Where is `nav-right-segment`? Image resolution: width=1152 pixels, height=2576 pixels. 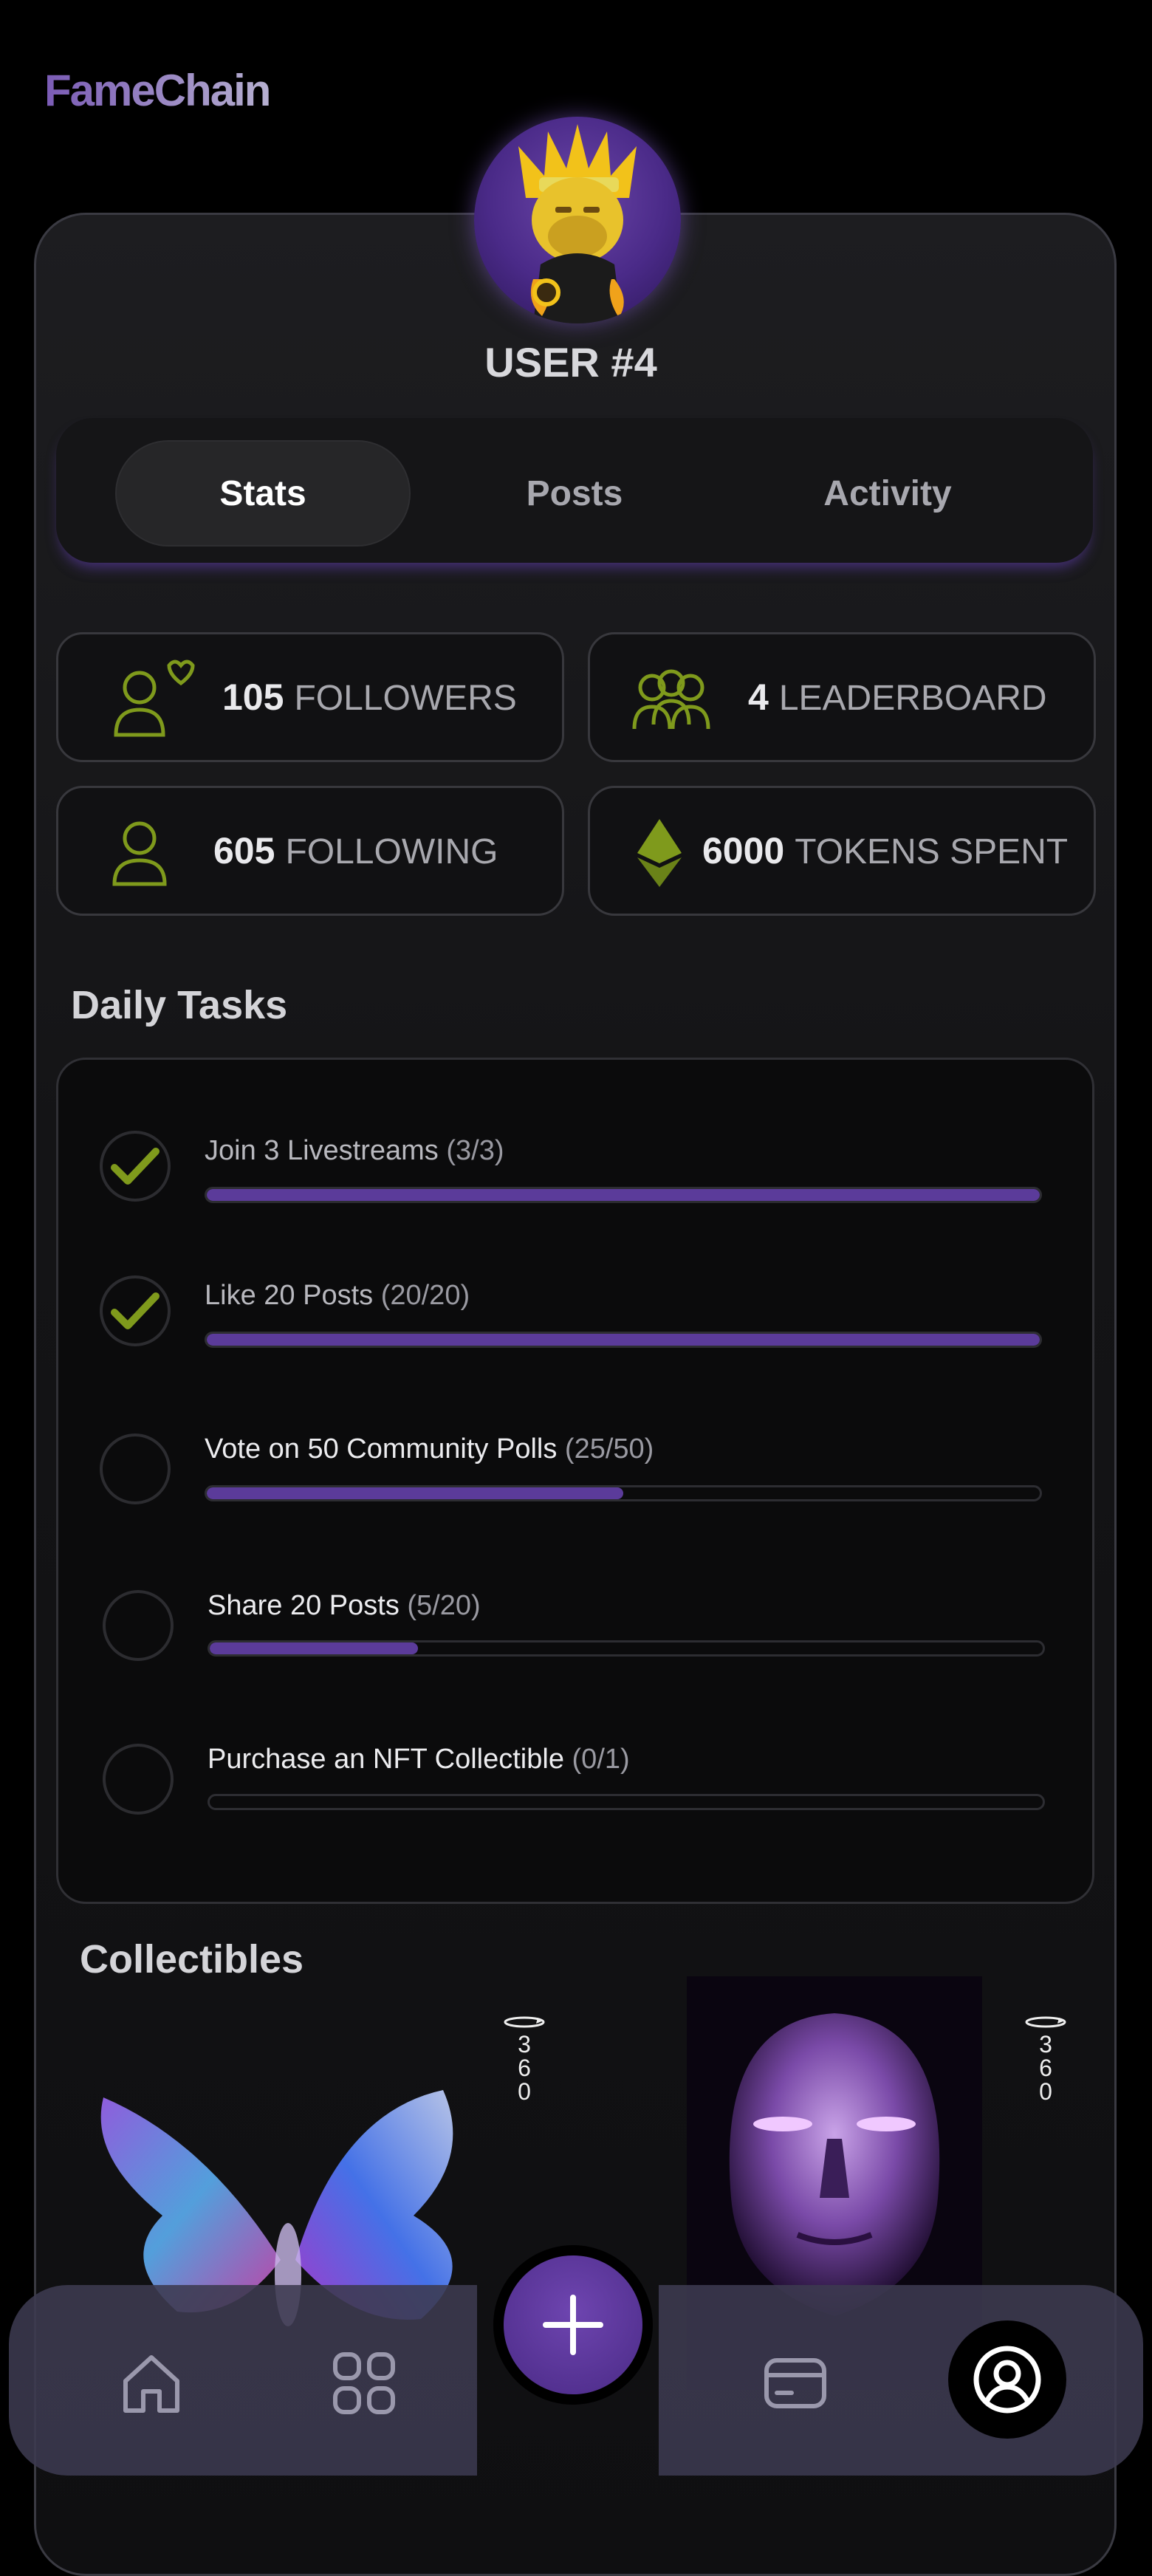
nav-right-segment is located at coordinates (901, 2380).